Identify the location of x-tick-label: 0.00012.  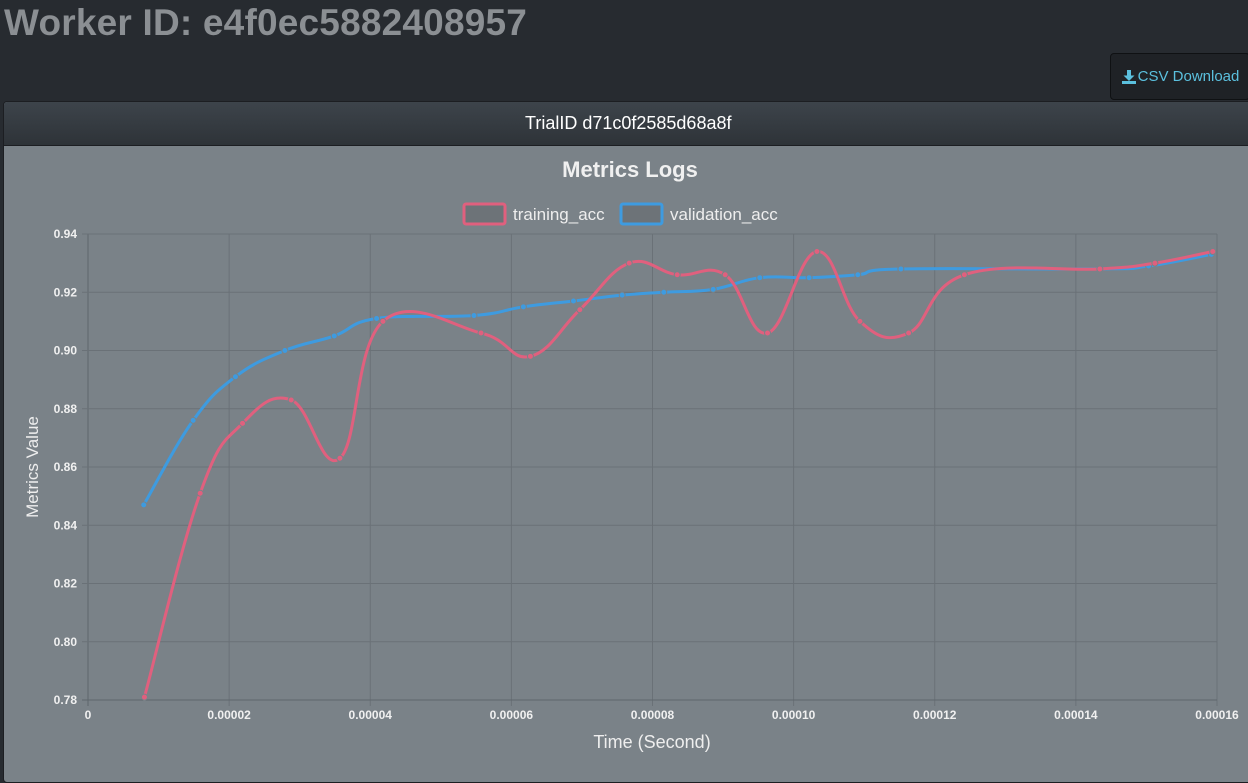
(935, 715).